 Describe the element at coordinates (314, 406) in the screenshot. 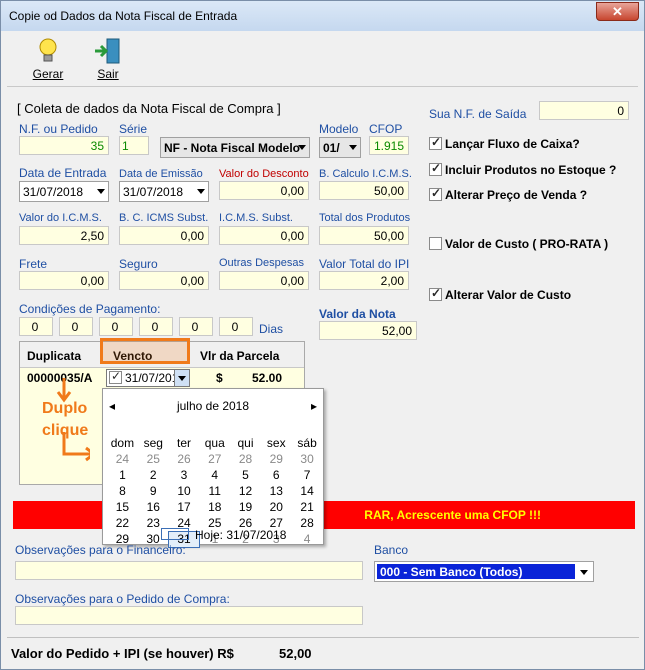

I see `next-month-icon: ▸` at that location.